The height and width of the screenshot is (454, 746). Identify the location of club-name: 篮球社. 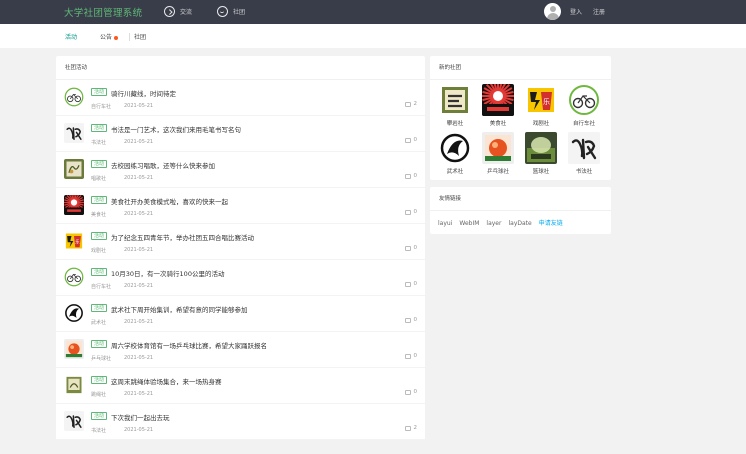
(541, 171).